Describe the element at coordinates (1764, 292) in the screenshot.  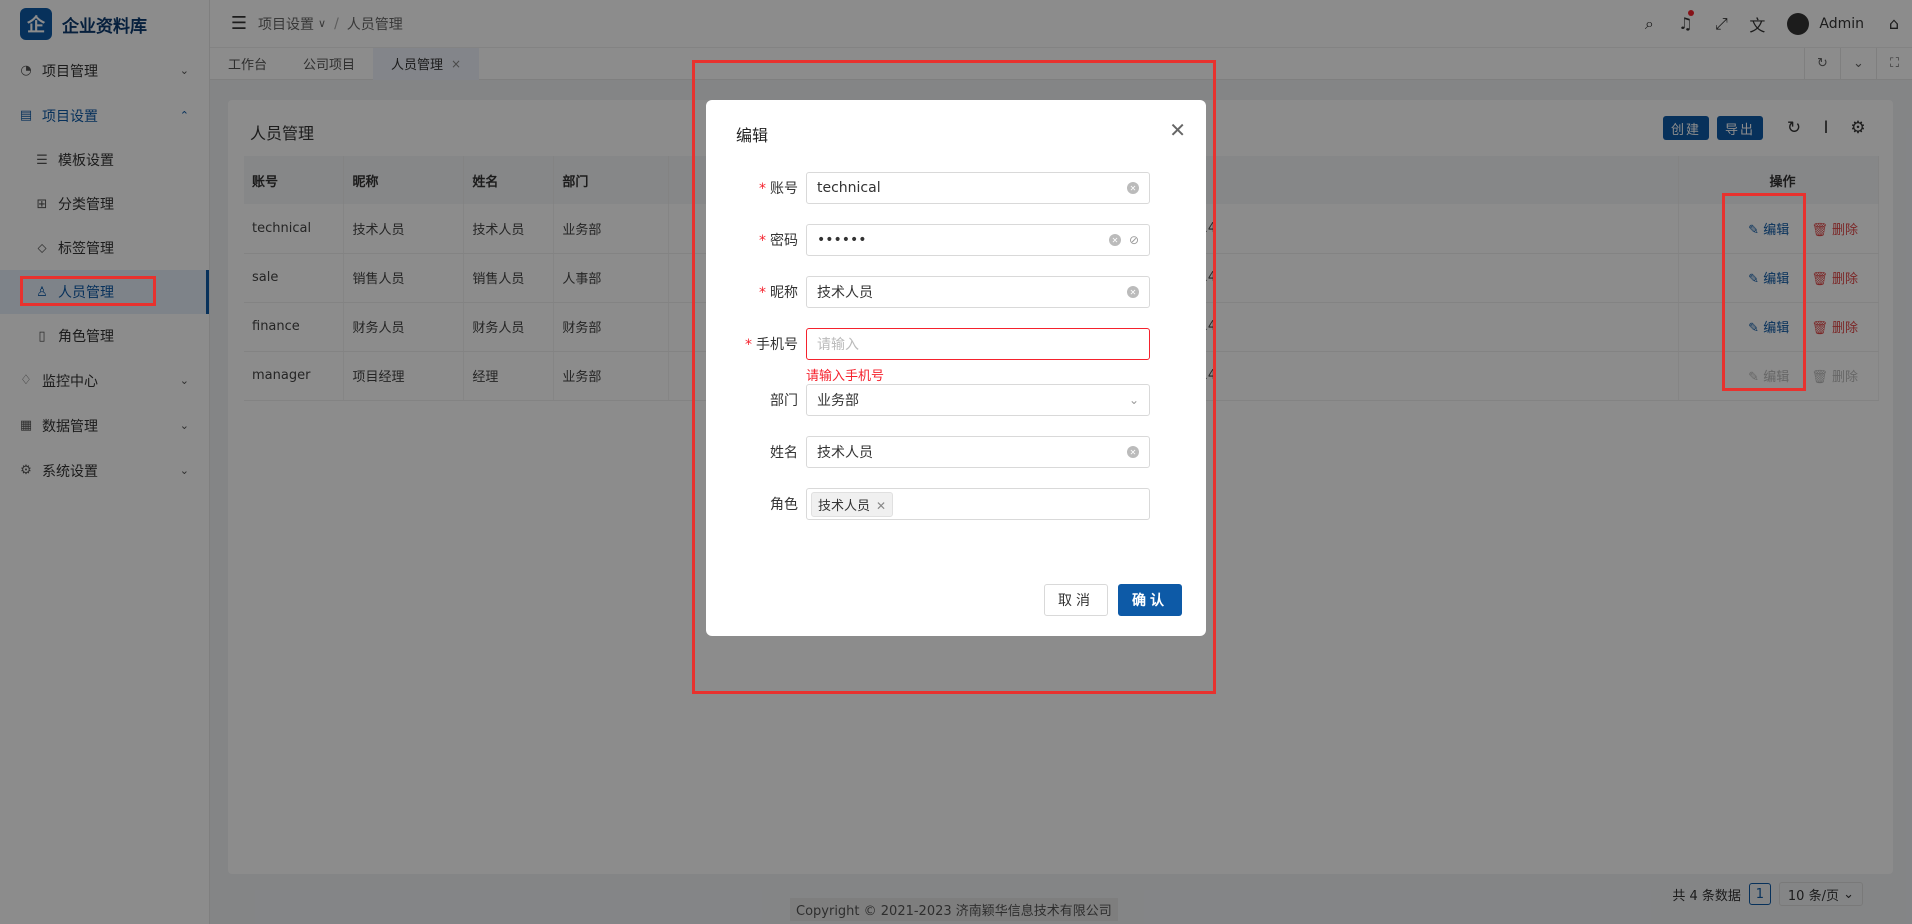
I see `highlight-box-edit-column` at that location.